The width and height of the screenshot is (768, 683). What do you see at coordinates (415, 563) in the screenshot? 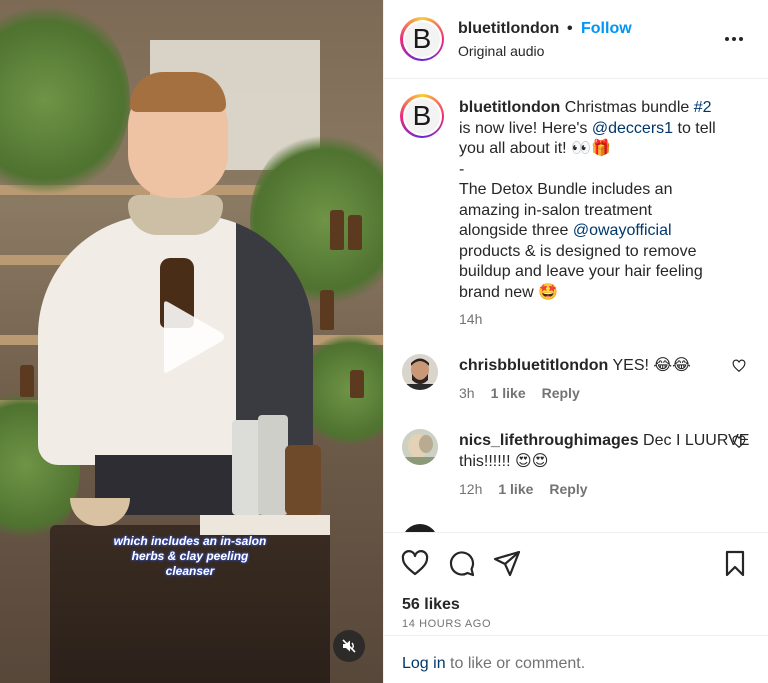
I see `heart-icon` at bounding box center [415, 563].